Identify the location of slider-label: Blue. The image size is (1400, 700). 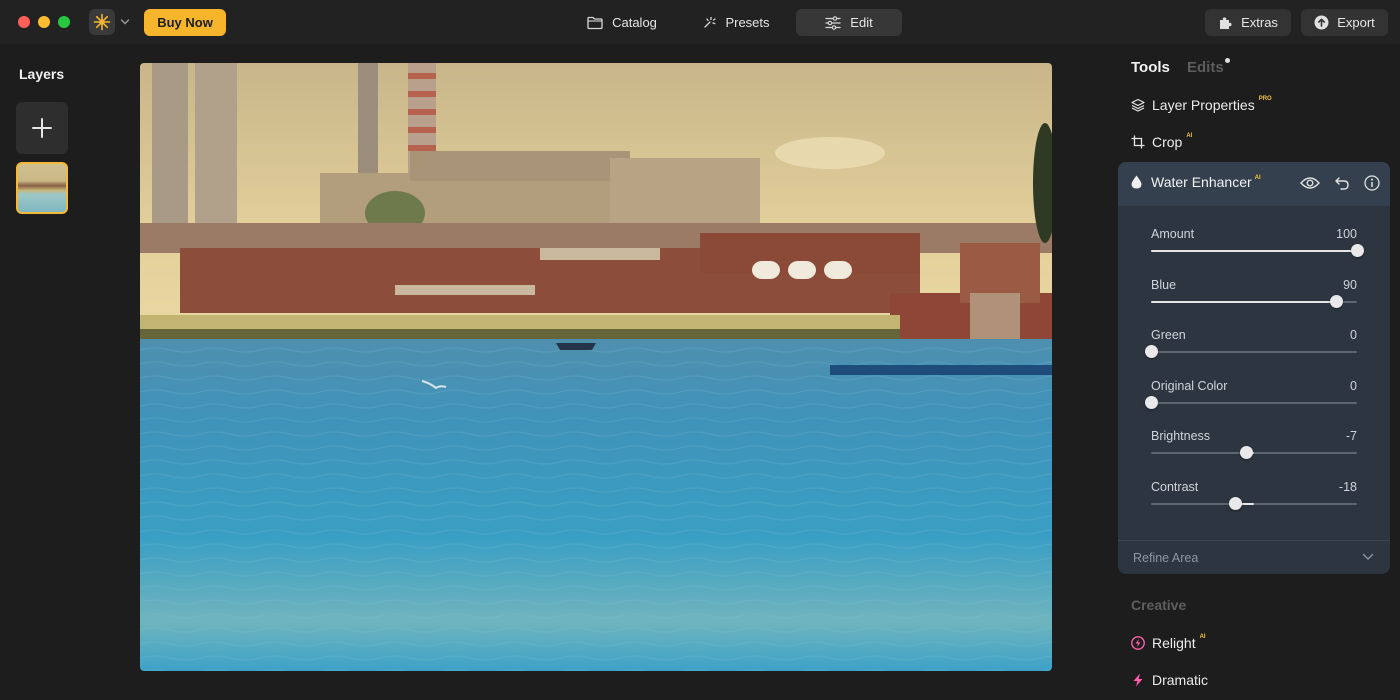
(1163, 285).